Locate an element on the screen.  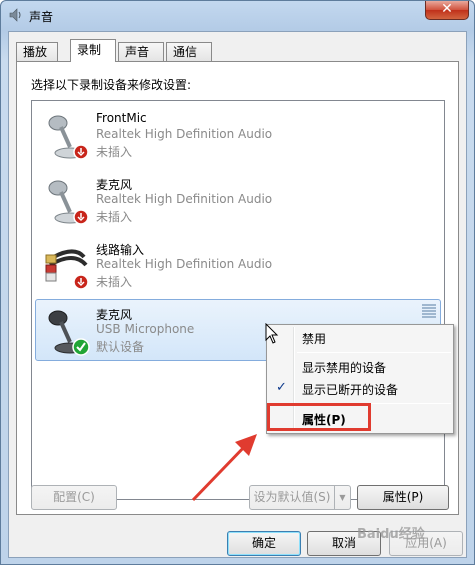
window-title: 声音 is located at coordinates (41, 17).